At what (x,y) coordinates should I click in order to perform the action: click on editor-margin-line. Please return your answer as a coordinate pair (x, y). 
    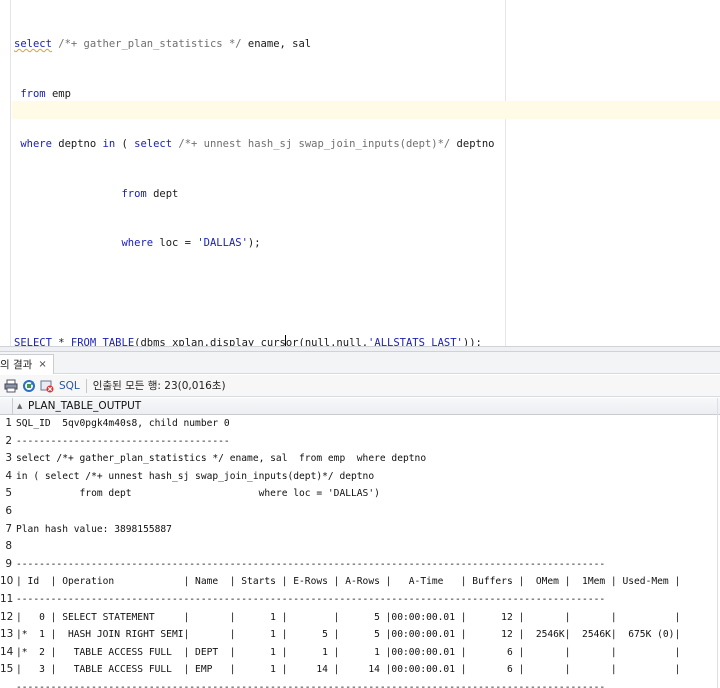
    Looking at the image, I should click on (505, 173).